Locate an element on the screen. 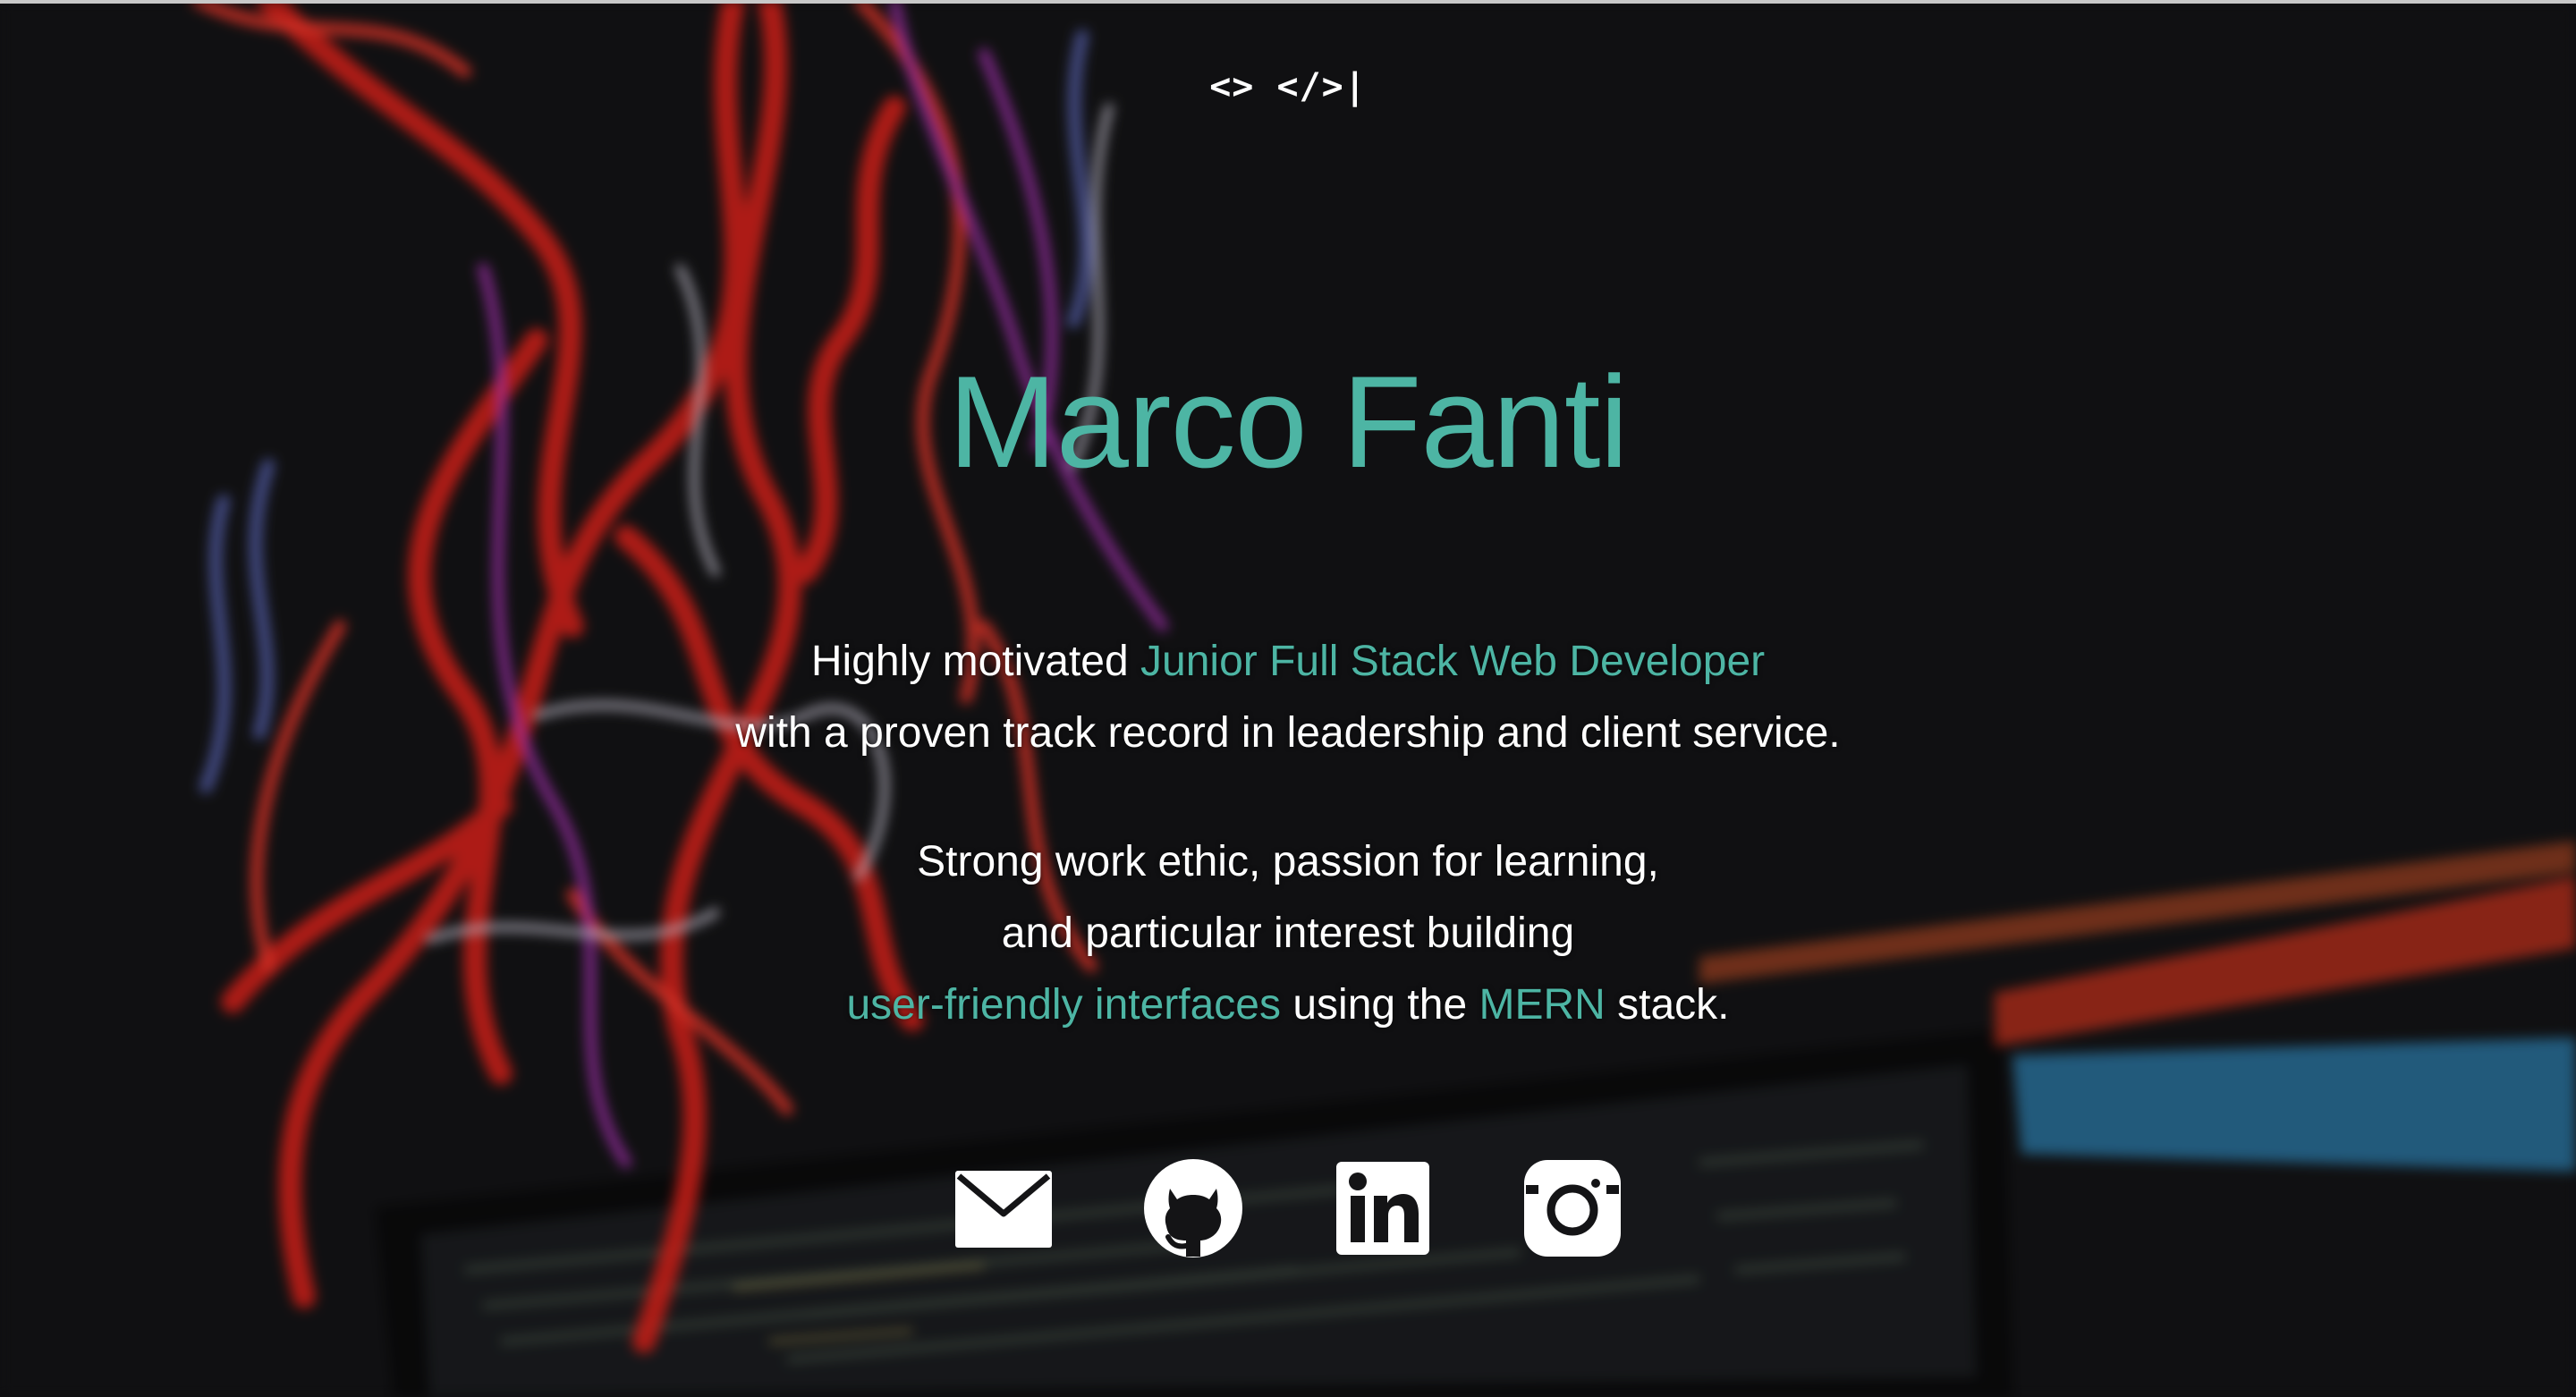  social-links is located at coordinates (1288, 1208).